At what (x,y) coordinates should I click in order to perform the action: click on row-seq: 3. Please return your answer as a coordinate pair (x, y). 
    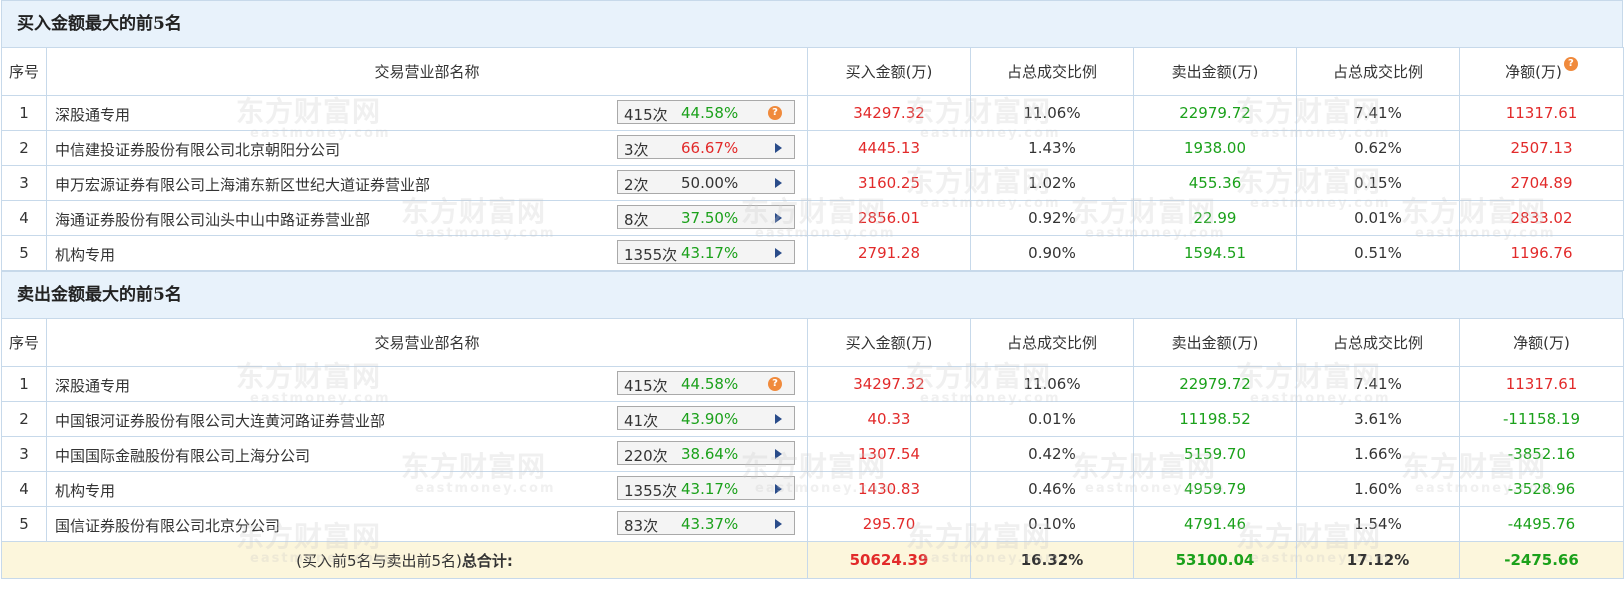
    Looking at the image, I should click on (24, 454).